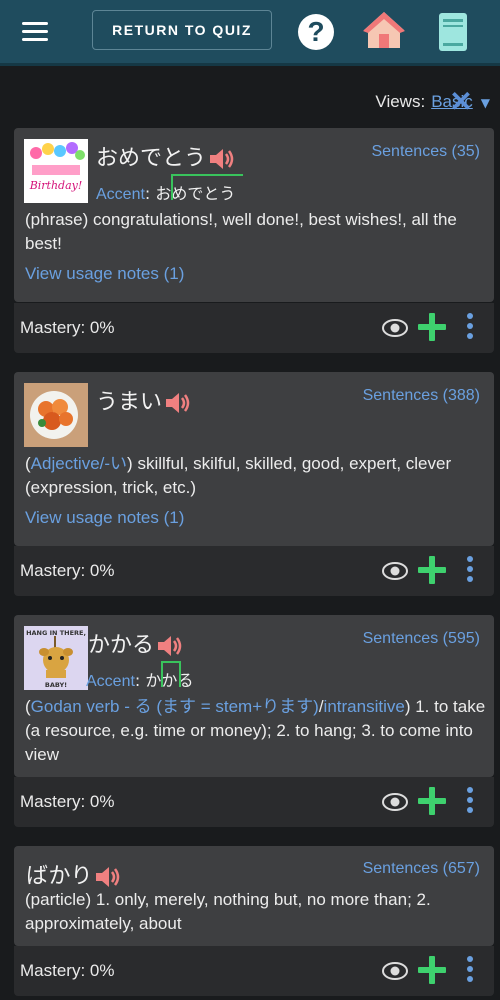 The height and width of the screenshot is (1000, 500). What do you see at coordinates (421, 869) in the screenshot?
I see `sentences-link: Sentences (657)` at bounding box center [421, 869].